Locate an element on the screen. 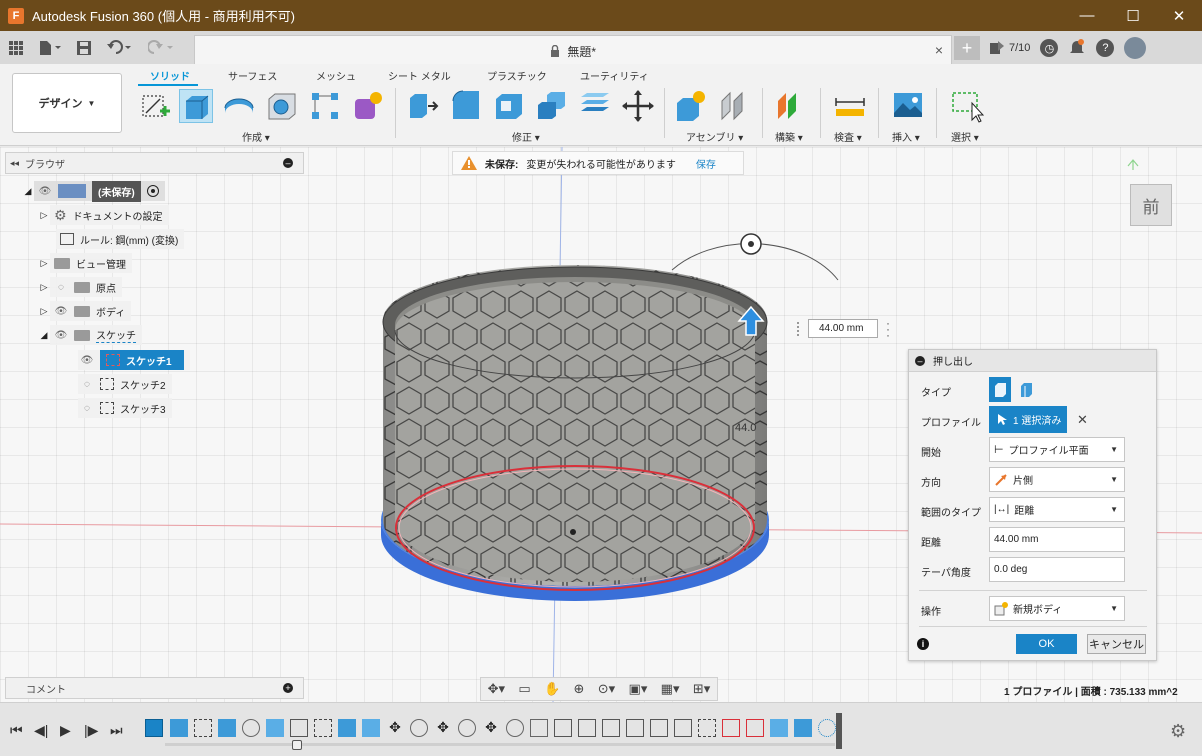 The height and width of the screenshot is (756, 1202). type-one-side-icon is located at coordinates (1000, 389).